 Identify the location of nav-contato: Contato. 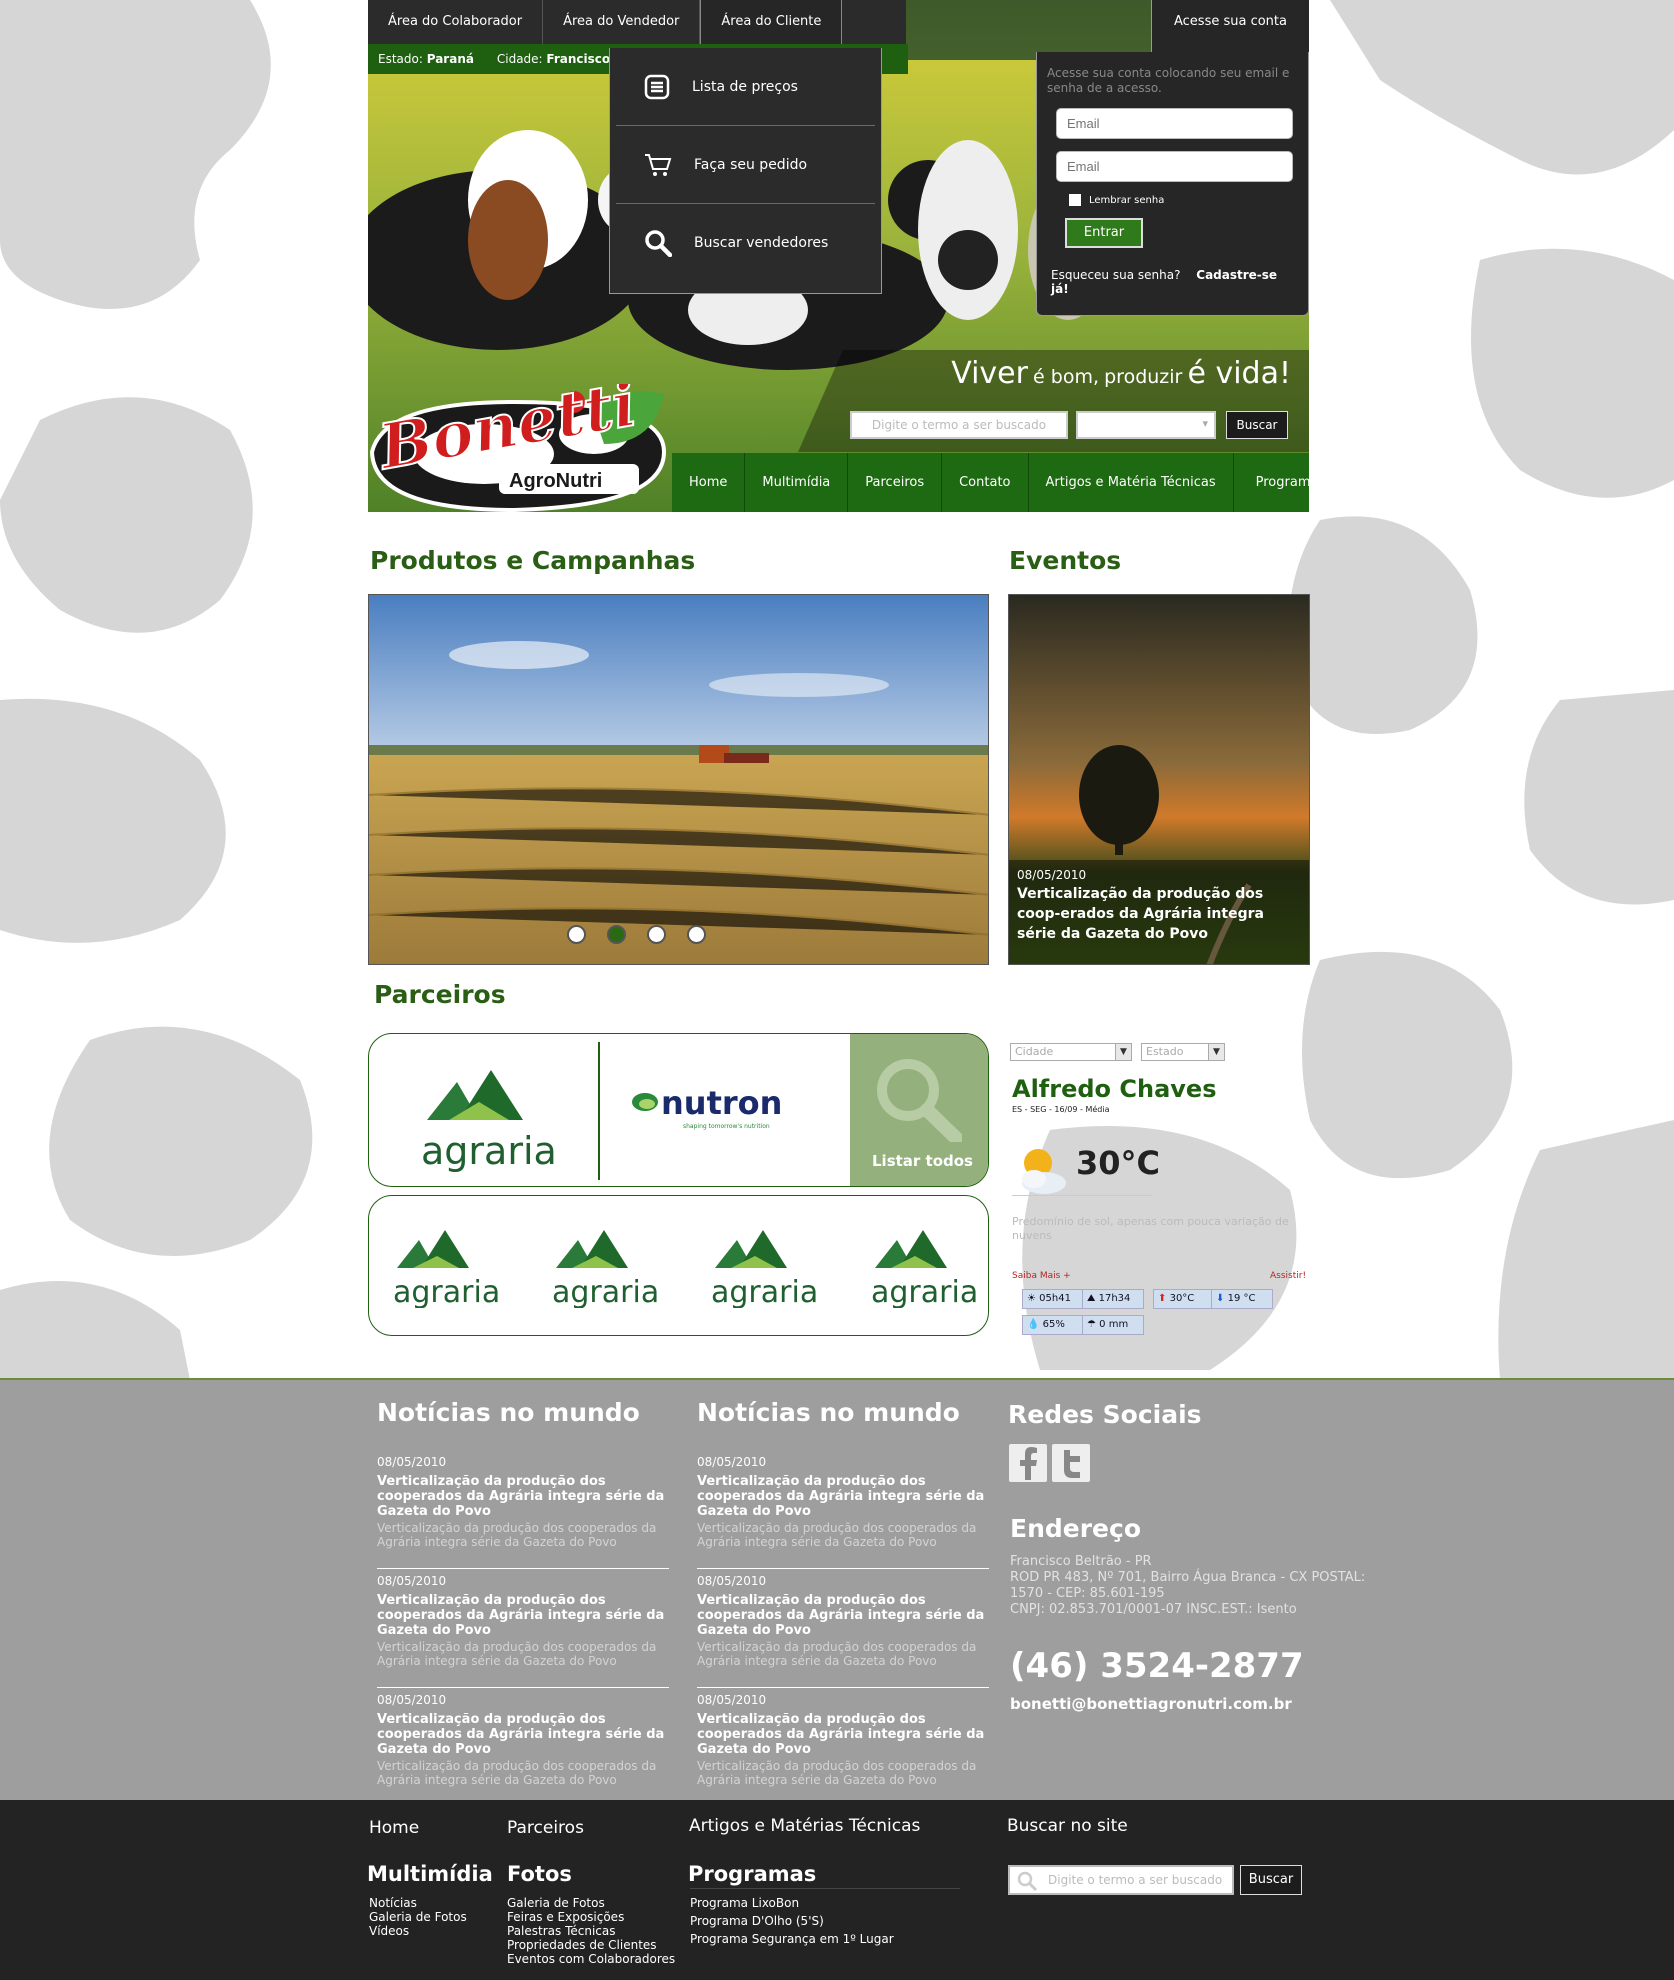
(985, 482).